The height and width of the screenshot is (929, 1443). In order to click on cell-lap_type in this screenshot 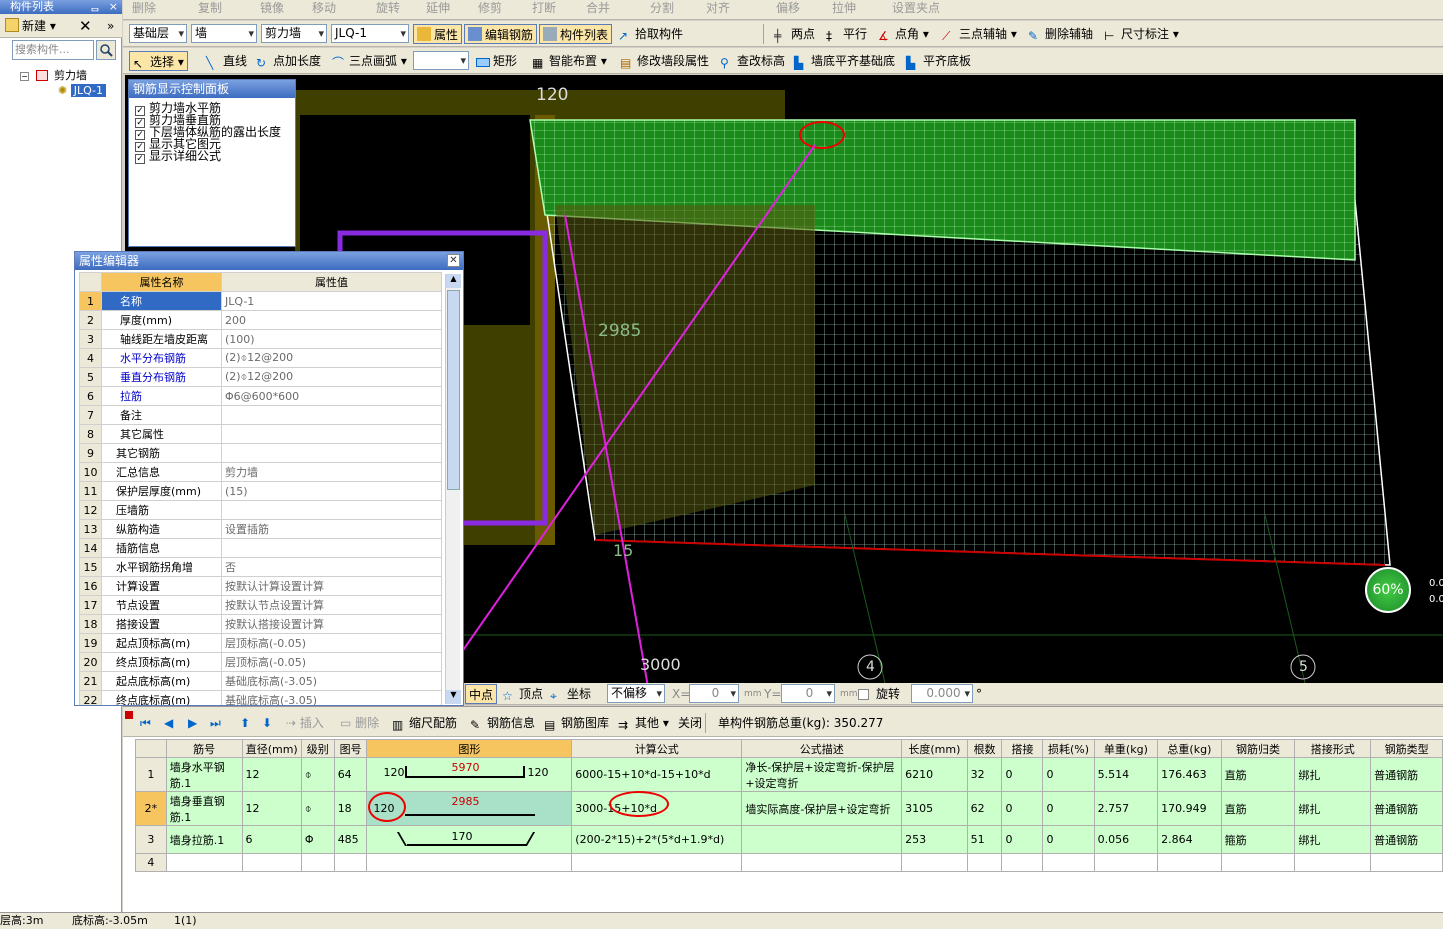, I will do `click(1333, 862)`.